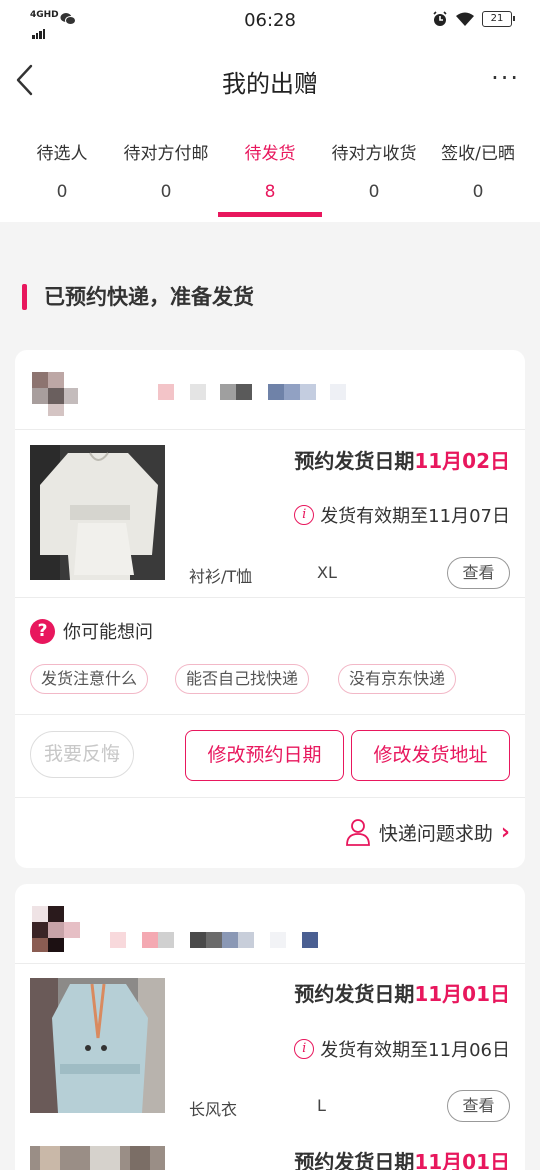  Describe the element at coordinates (358, 832) in the screenshot. I see `user-icon` at that location.